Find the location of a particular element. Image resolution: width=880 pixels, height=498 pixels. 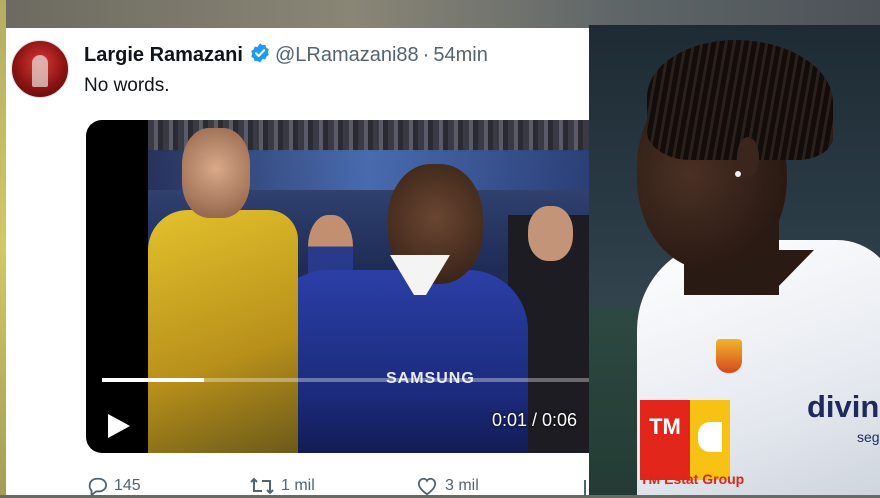

reply-button: 145 is located at coordinates (113, 486).